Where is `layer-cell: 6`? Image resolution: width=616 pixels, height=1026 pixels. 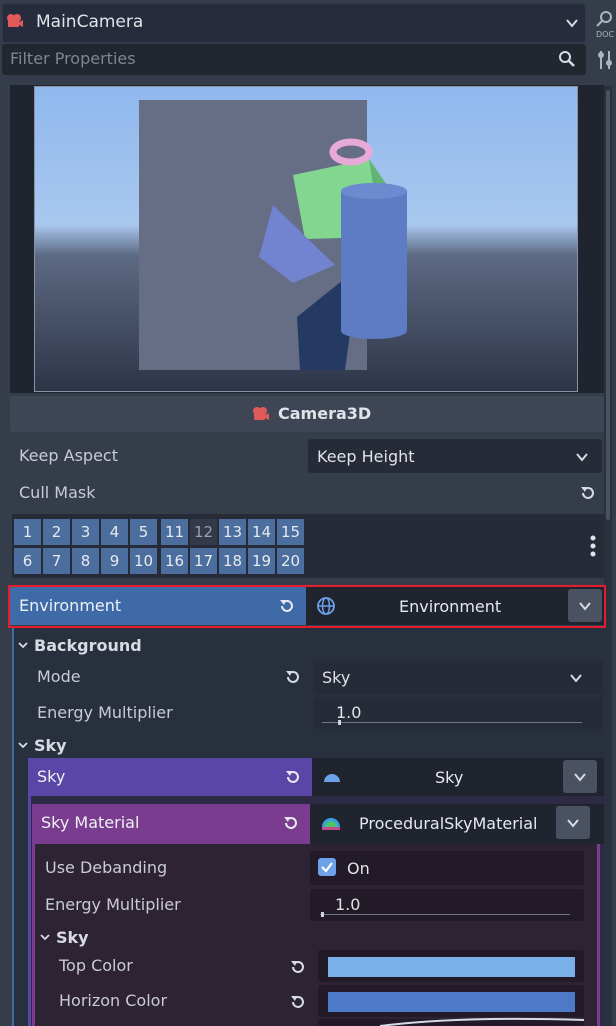
layer-cell: 6 is located at coordinates (27, 561).